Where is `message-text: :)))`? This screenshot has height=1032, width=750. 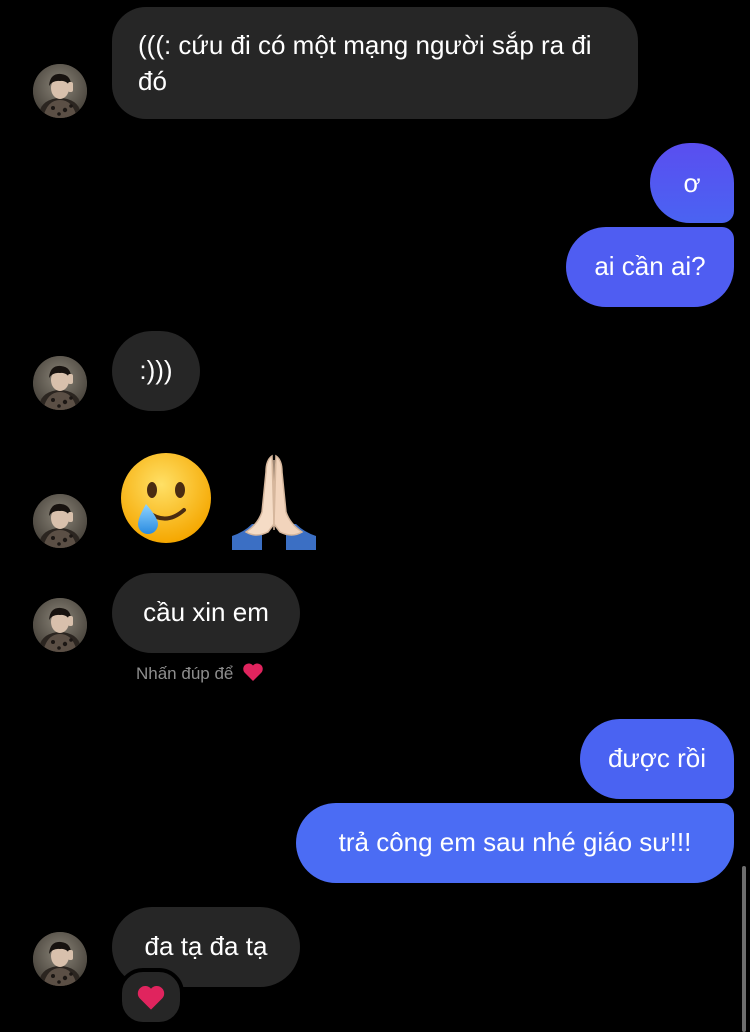
message-text: :))) is located at coordinates (156, 370).